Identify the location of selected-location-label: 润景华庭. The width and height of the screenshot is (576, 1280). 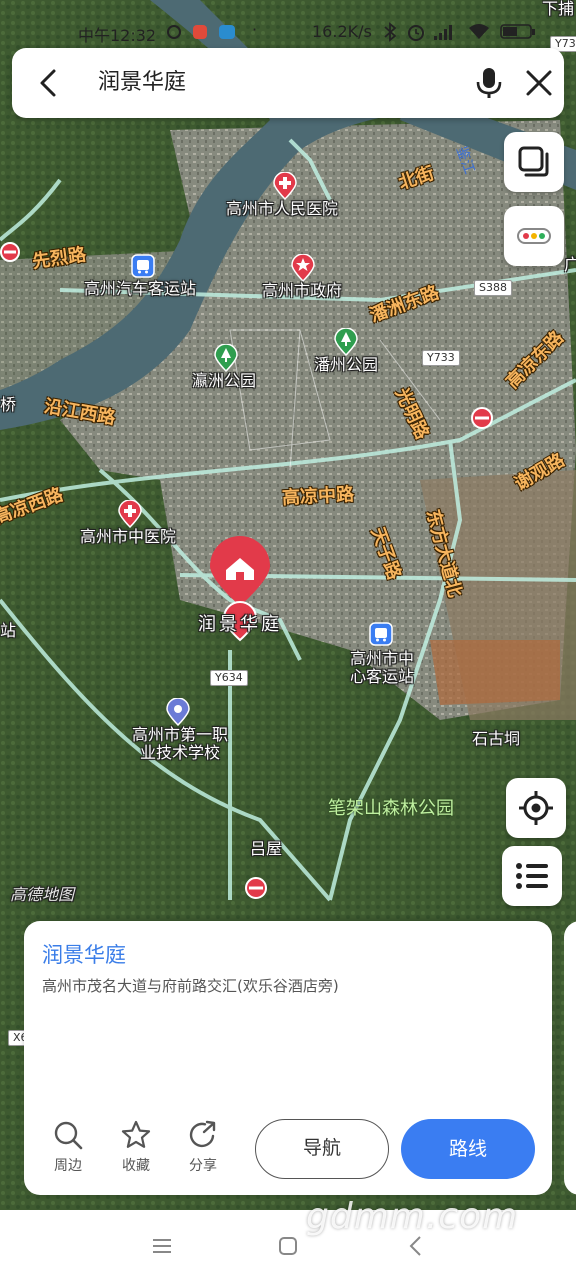
(240, 624).